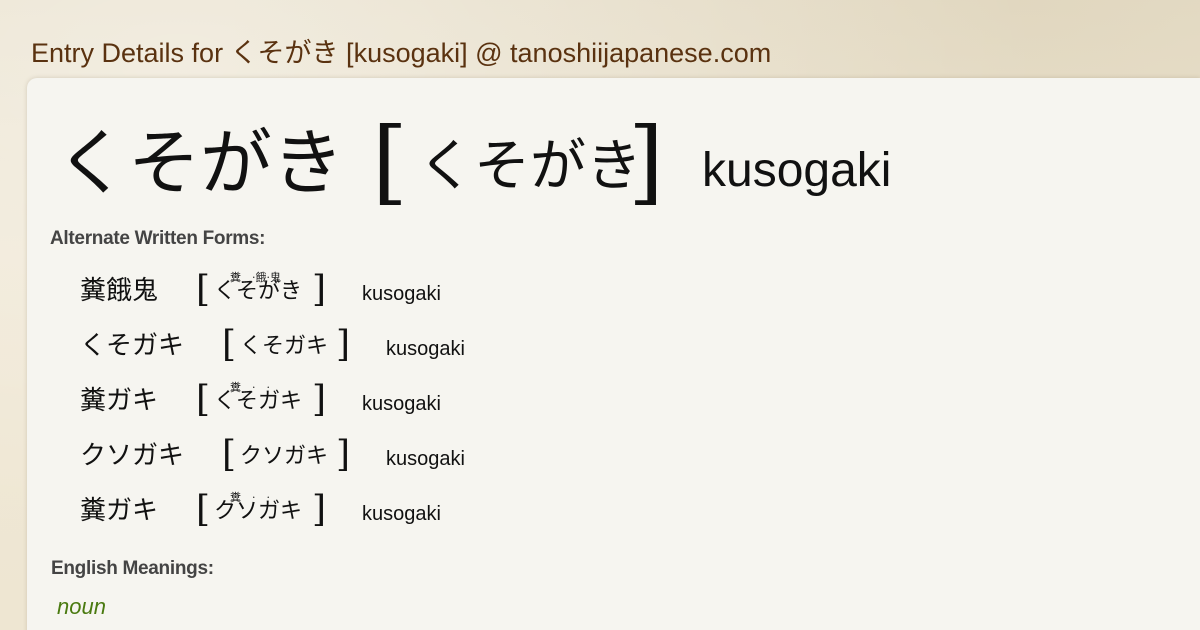 The image size is (1200, 630). What do you see at coordinates (390, 161) in the screenshot?
I see `reading-bracket-open: [` at bounding box center [390, 161].